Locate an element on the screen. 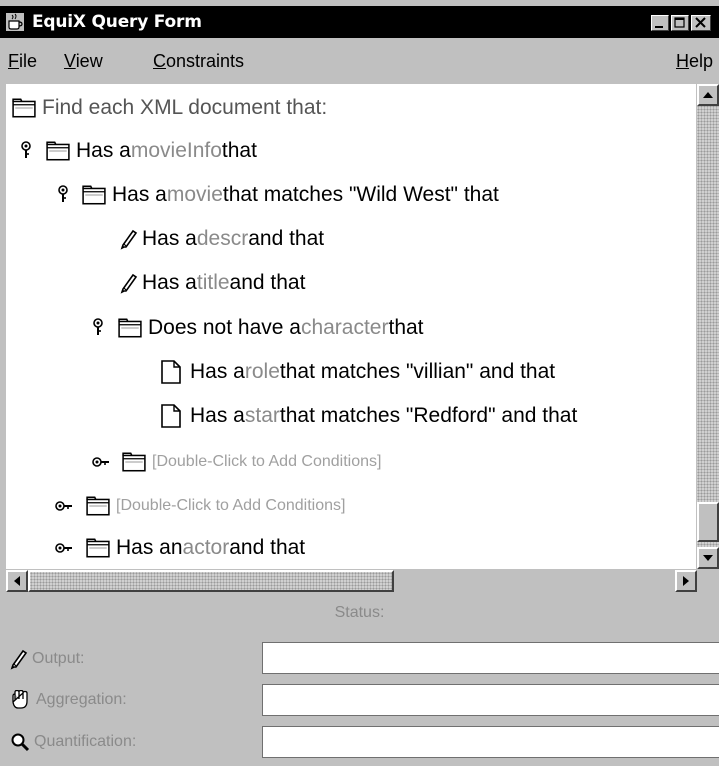 The height and width of the screenshot is (766, 719). scroll-right-button is located at coordinates (686, 581).